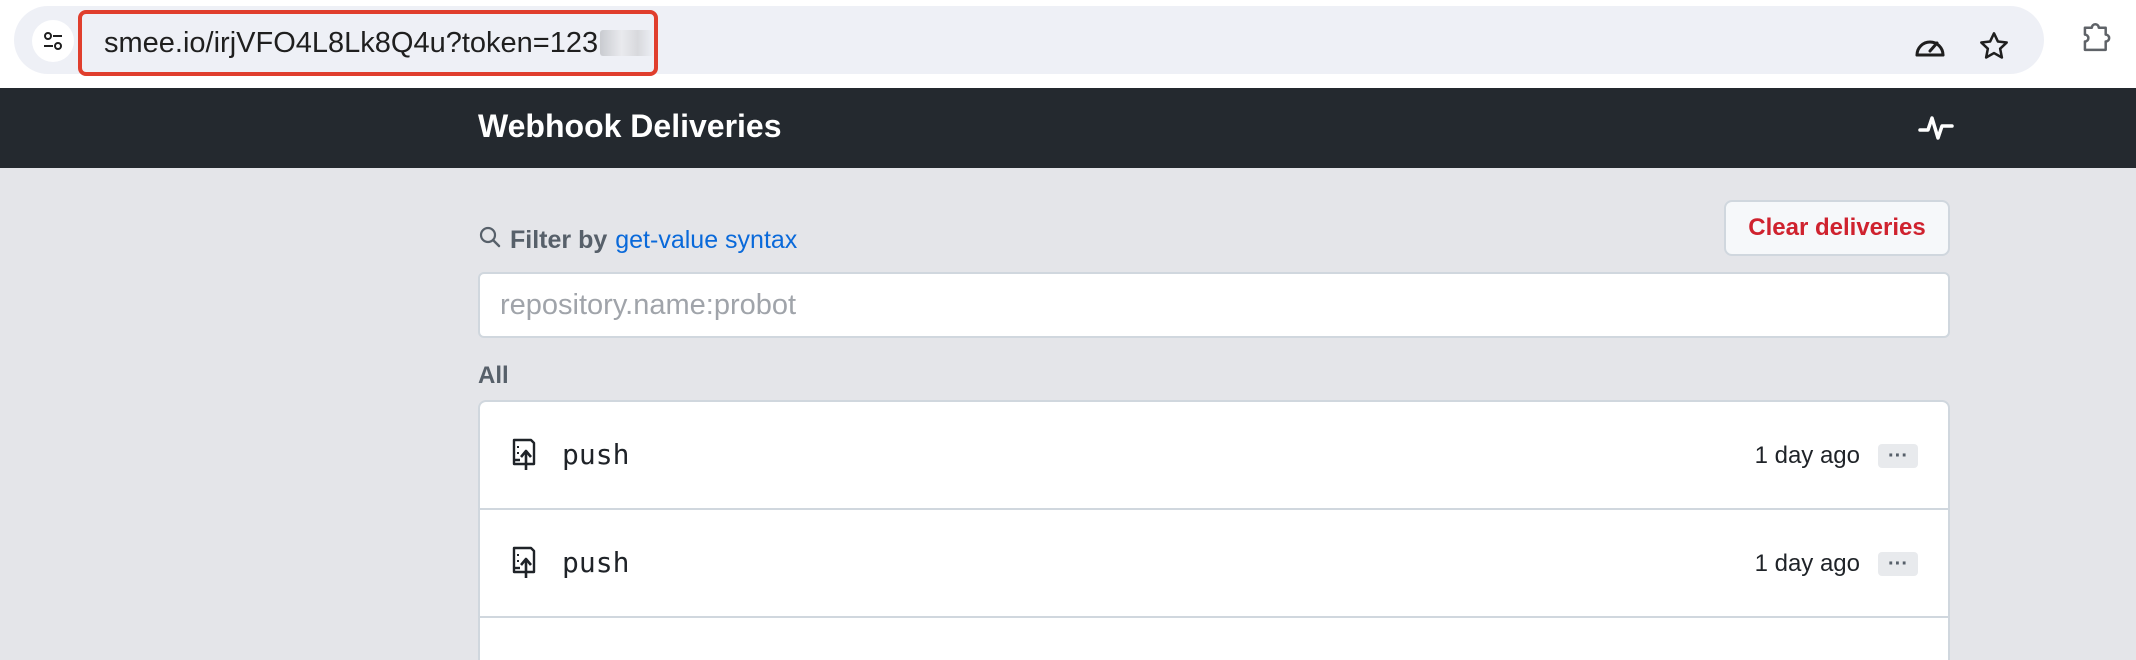 Image resolution: width=2136 pixels, height=660 pixels. Describe the element at coordinates (627, 43) in the screenshot. I see `redacted-token-blur` at that location.